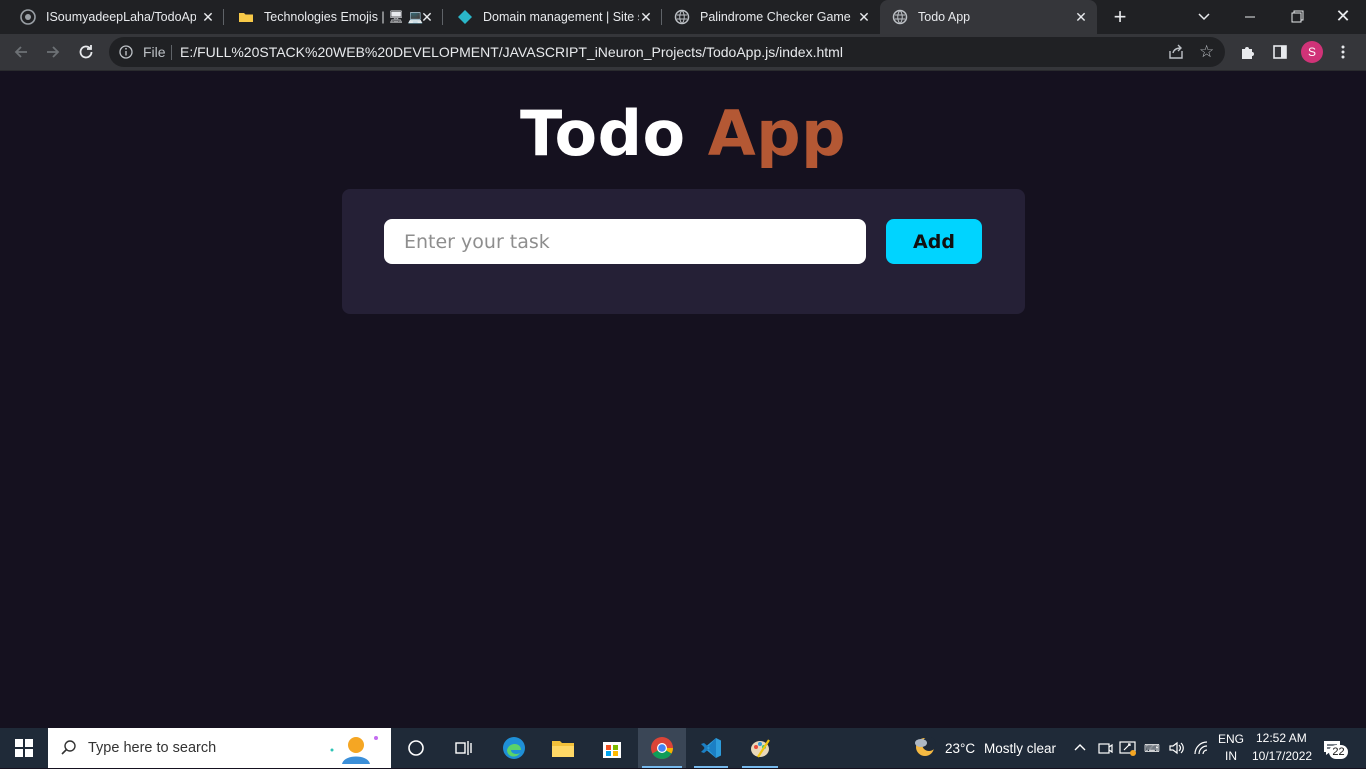 The width and height of the screenshot is (1366, 769). What do you see at coordinates (126, 52) in the screenshot?
I see `info-icon` at bounding box center [126, 52].